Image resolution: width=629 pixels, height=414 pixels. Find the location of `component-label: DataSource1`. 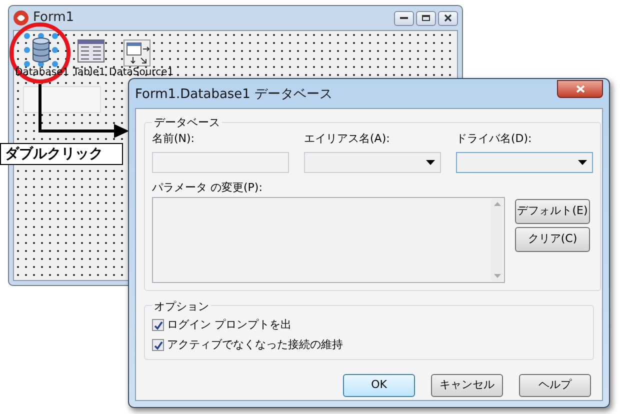

component-label: DataSource1 is located at coordinates (141, 73).